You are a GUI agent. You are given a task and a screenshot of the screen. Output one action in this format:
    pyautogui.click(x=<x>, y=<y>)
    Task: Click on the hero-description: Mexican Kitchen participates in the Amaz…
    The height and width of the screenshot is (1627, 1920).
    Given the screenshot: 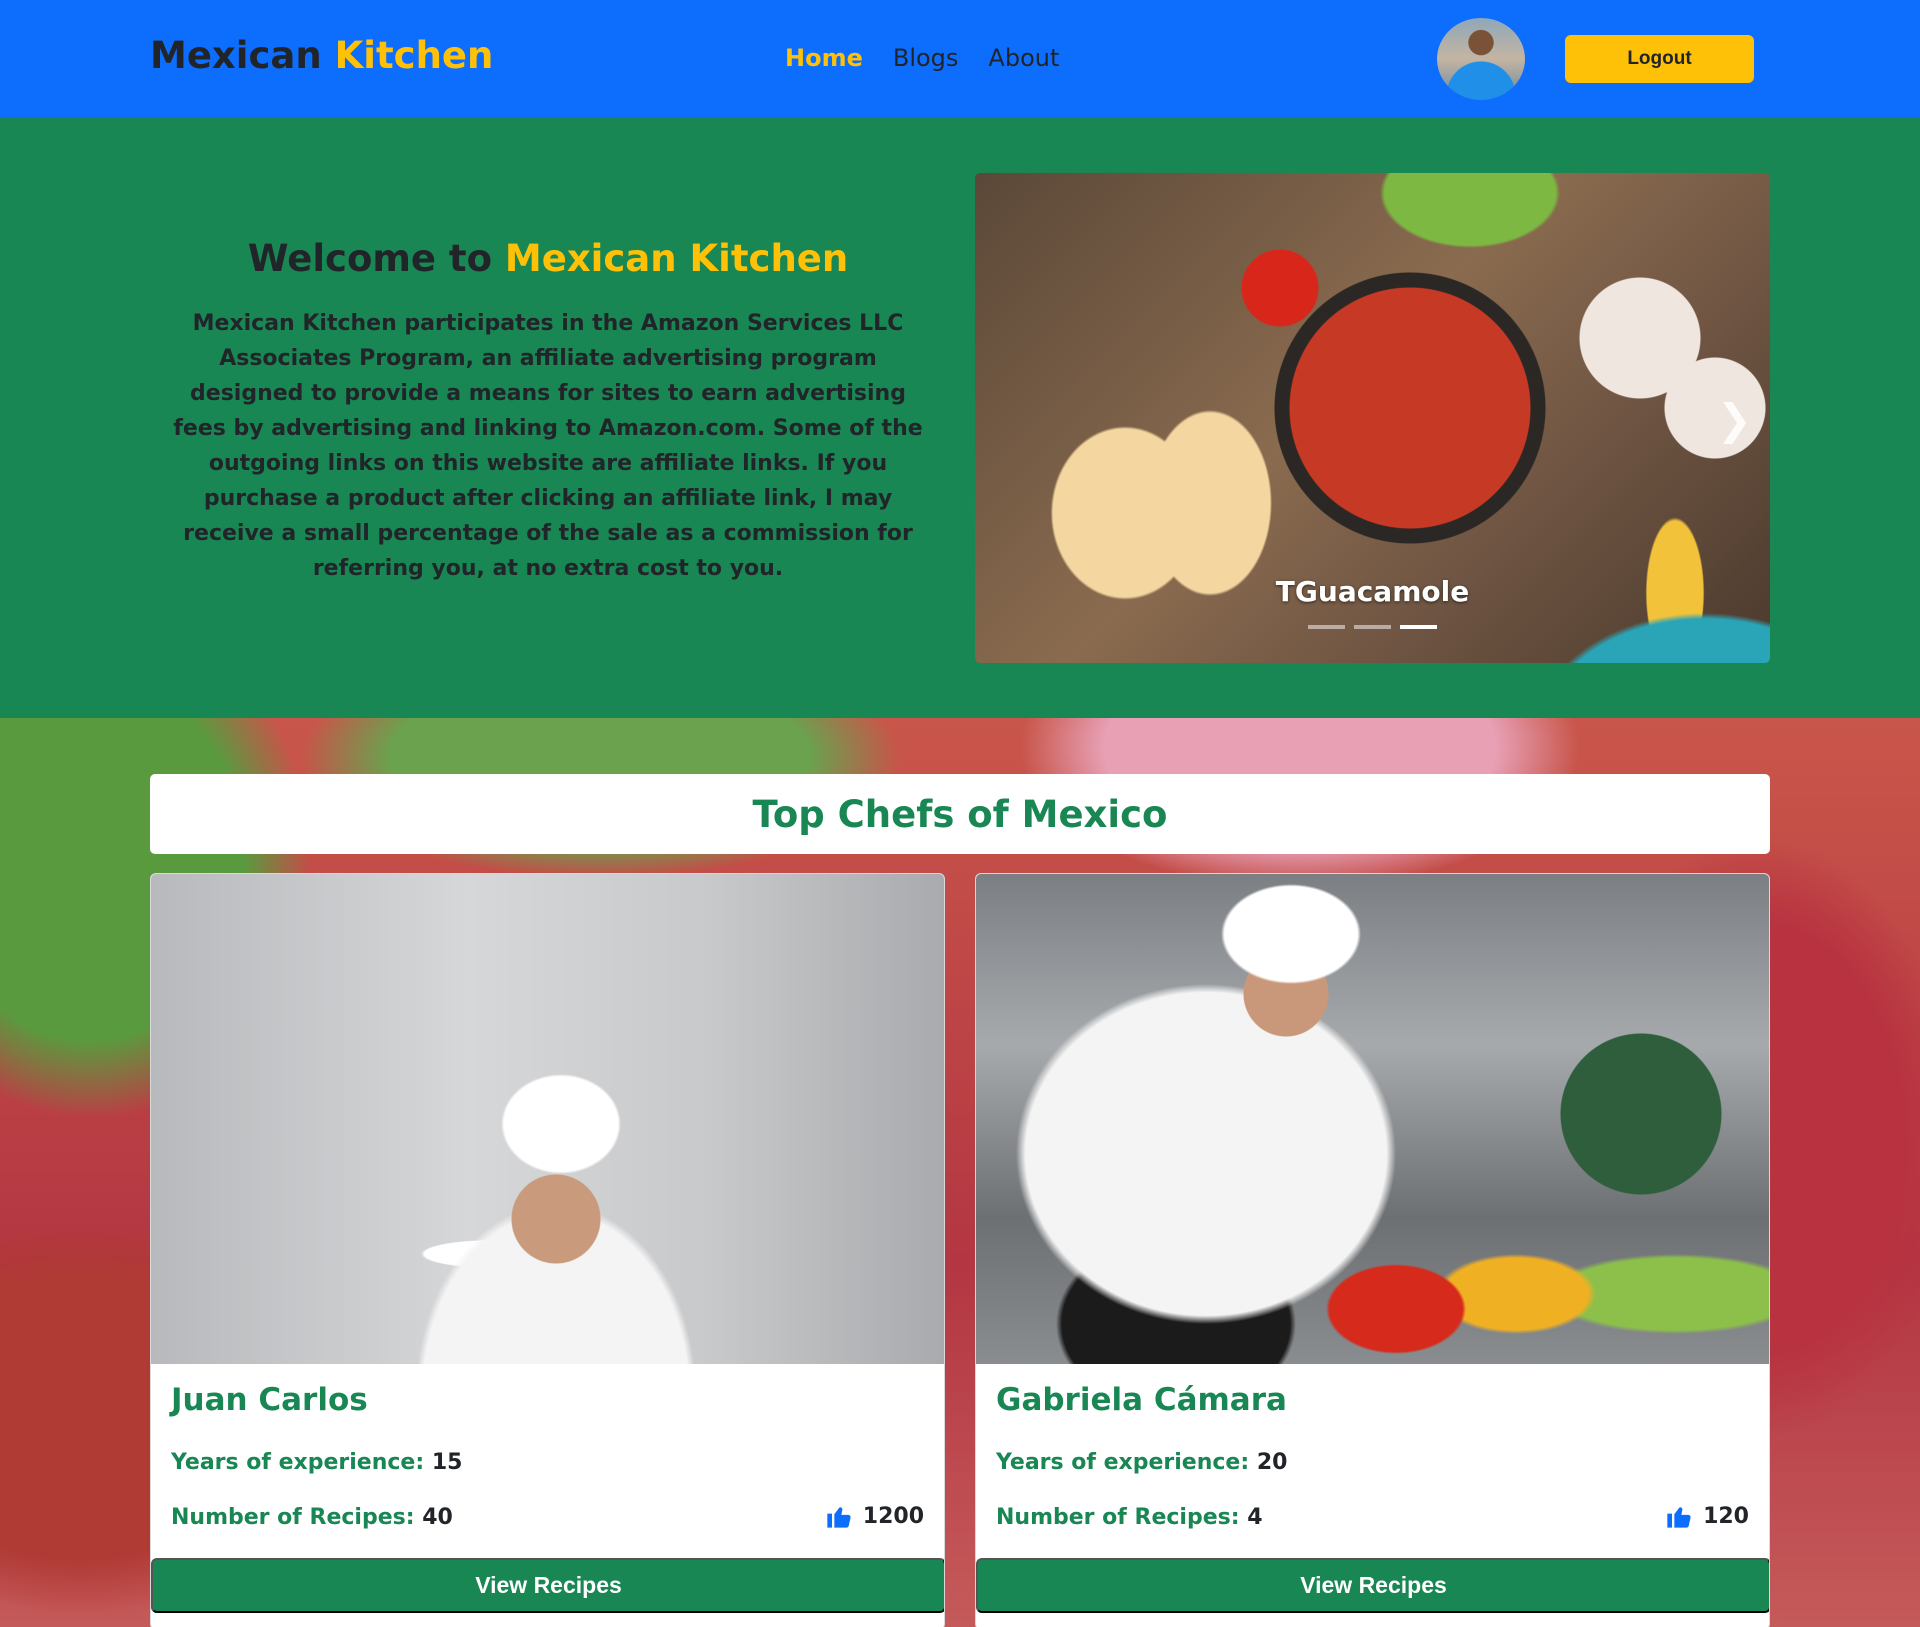 What is the action you would take?
    pyautogui.click(x=548, y=446)
    